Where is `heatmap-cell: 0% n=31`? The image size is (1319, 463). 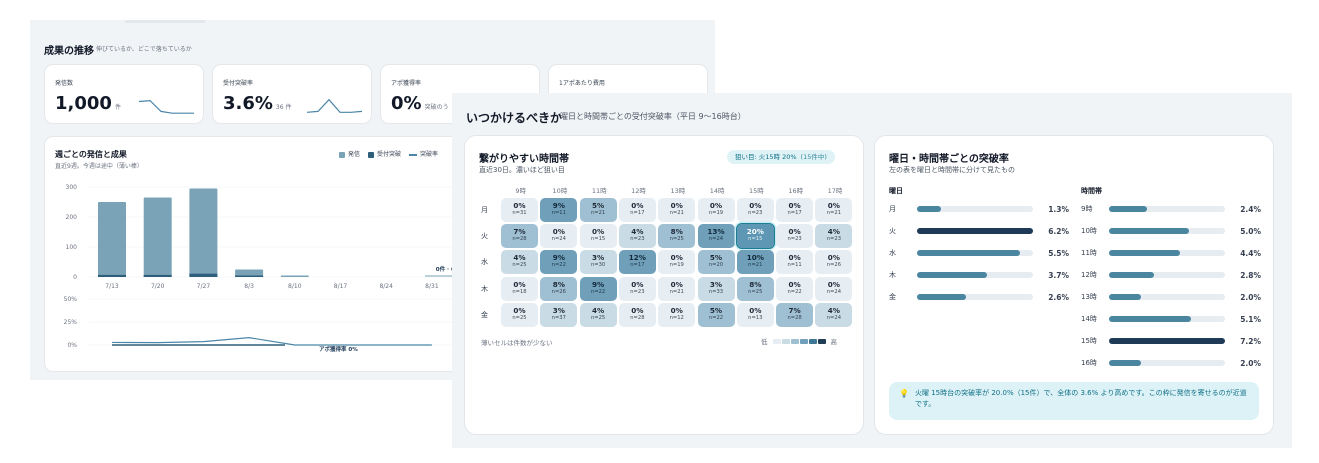 heatmap-cell: 0% n=31 is located at coordinates (519, 210).